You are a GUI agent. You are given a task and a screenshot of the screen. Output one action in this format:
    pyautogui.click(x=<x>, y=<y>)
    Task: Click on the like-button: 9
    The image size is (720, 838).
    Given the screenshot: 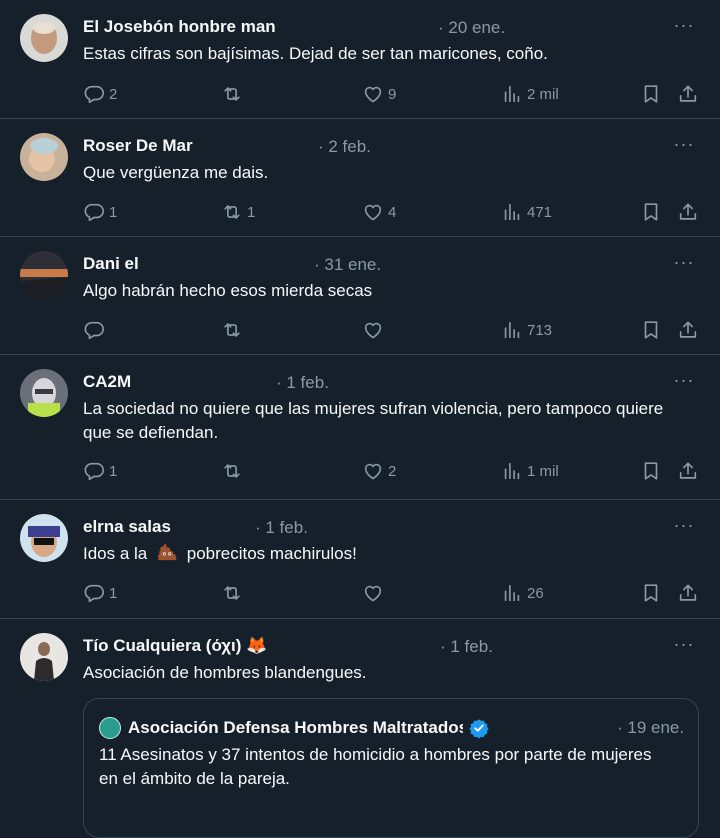 What is the action you would take?
    pyautogui.click(x=379, y=94)
    